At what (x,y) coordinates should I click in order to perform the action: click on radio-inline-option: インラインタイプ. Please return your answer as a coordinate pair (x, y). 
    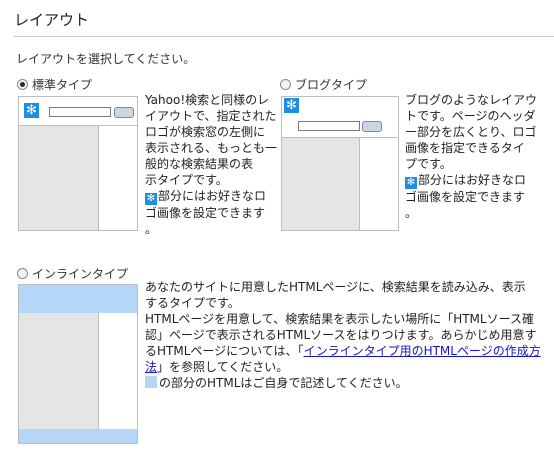
    Looking at the image, I should click on (72, 273).